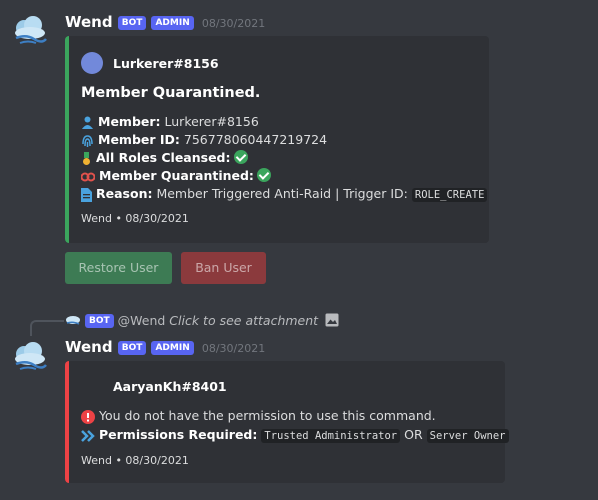  I want to click on image-icon, so click(332, 320).